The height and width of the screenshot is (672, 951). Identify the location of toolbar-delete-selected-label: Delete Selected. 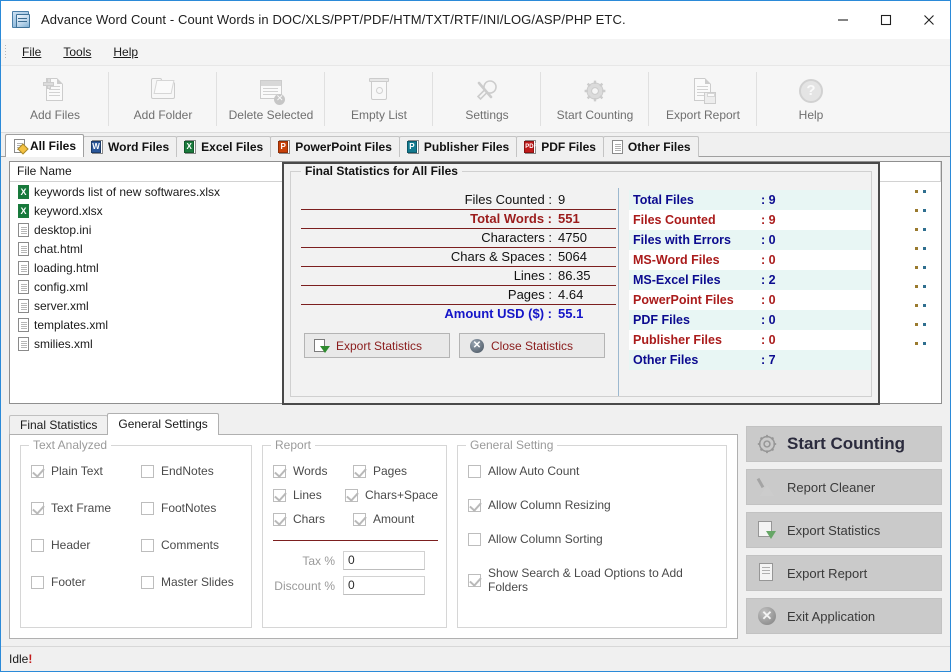
(271, 115).